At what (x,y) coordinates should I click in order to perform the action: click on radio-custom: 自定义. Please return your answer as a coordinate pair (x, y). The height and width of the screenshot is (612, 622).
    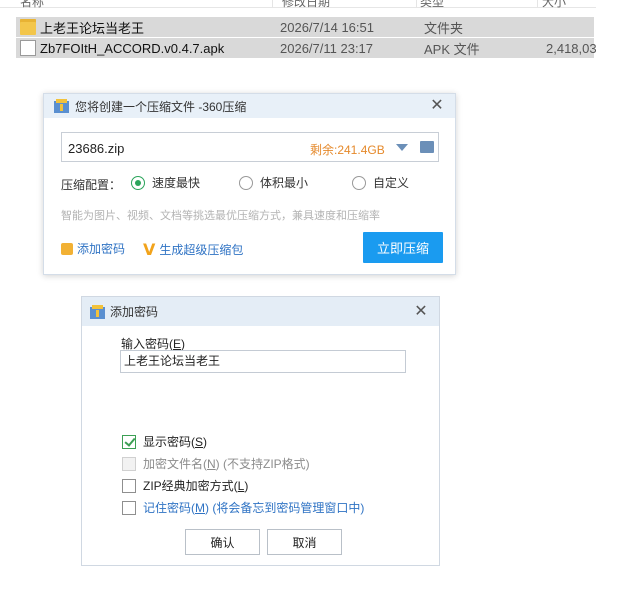
    Looking at the image, I should click on (380, 182).